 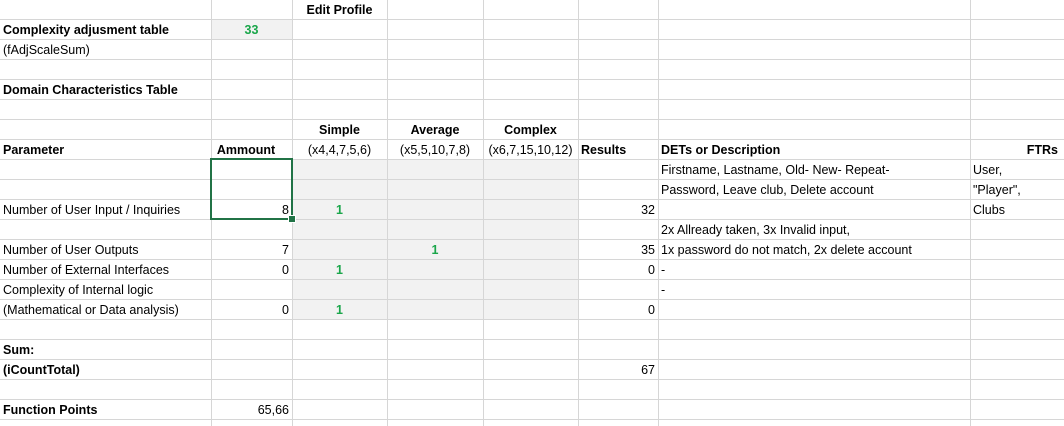 What do you see at coordinates (339, 270) in the screenshot?
I see `interfaces-simple: 1` at bounding box center [339, 270].